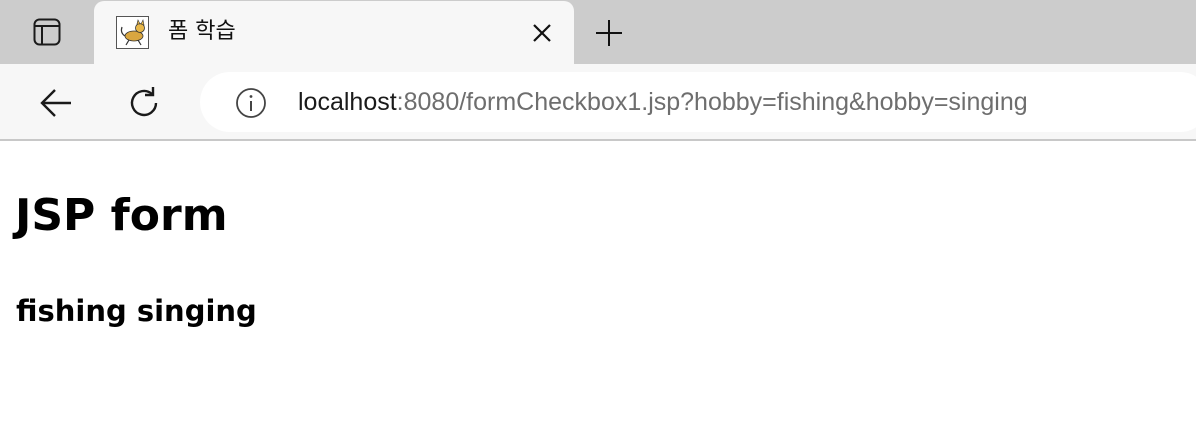 This screenshot has height=422, width=1196. Describe the element at coordinates (136, 311) in the screenshot. I see `hobby-result: fishing singing` at that location.